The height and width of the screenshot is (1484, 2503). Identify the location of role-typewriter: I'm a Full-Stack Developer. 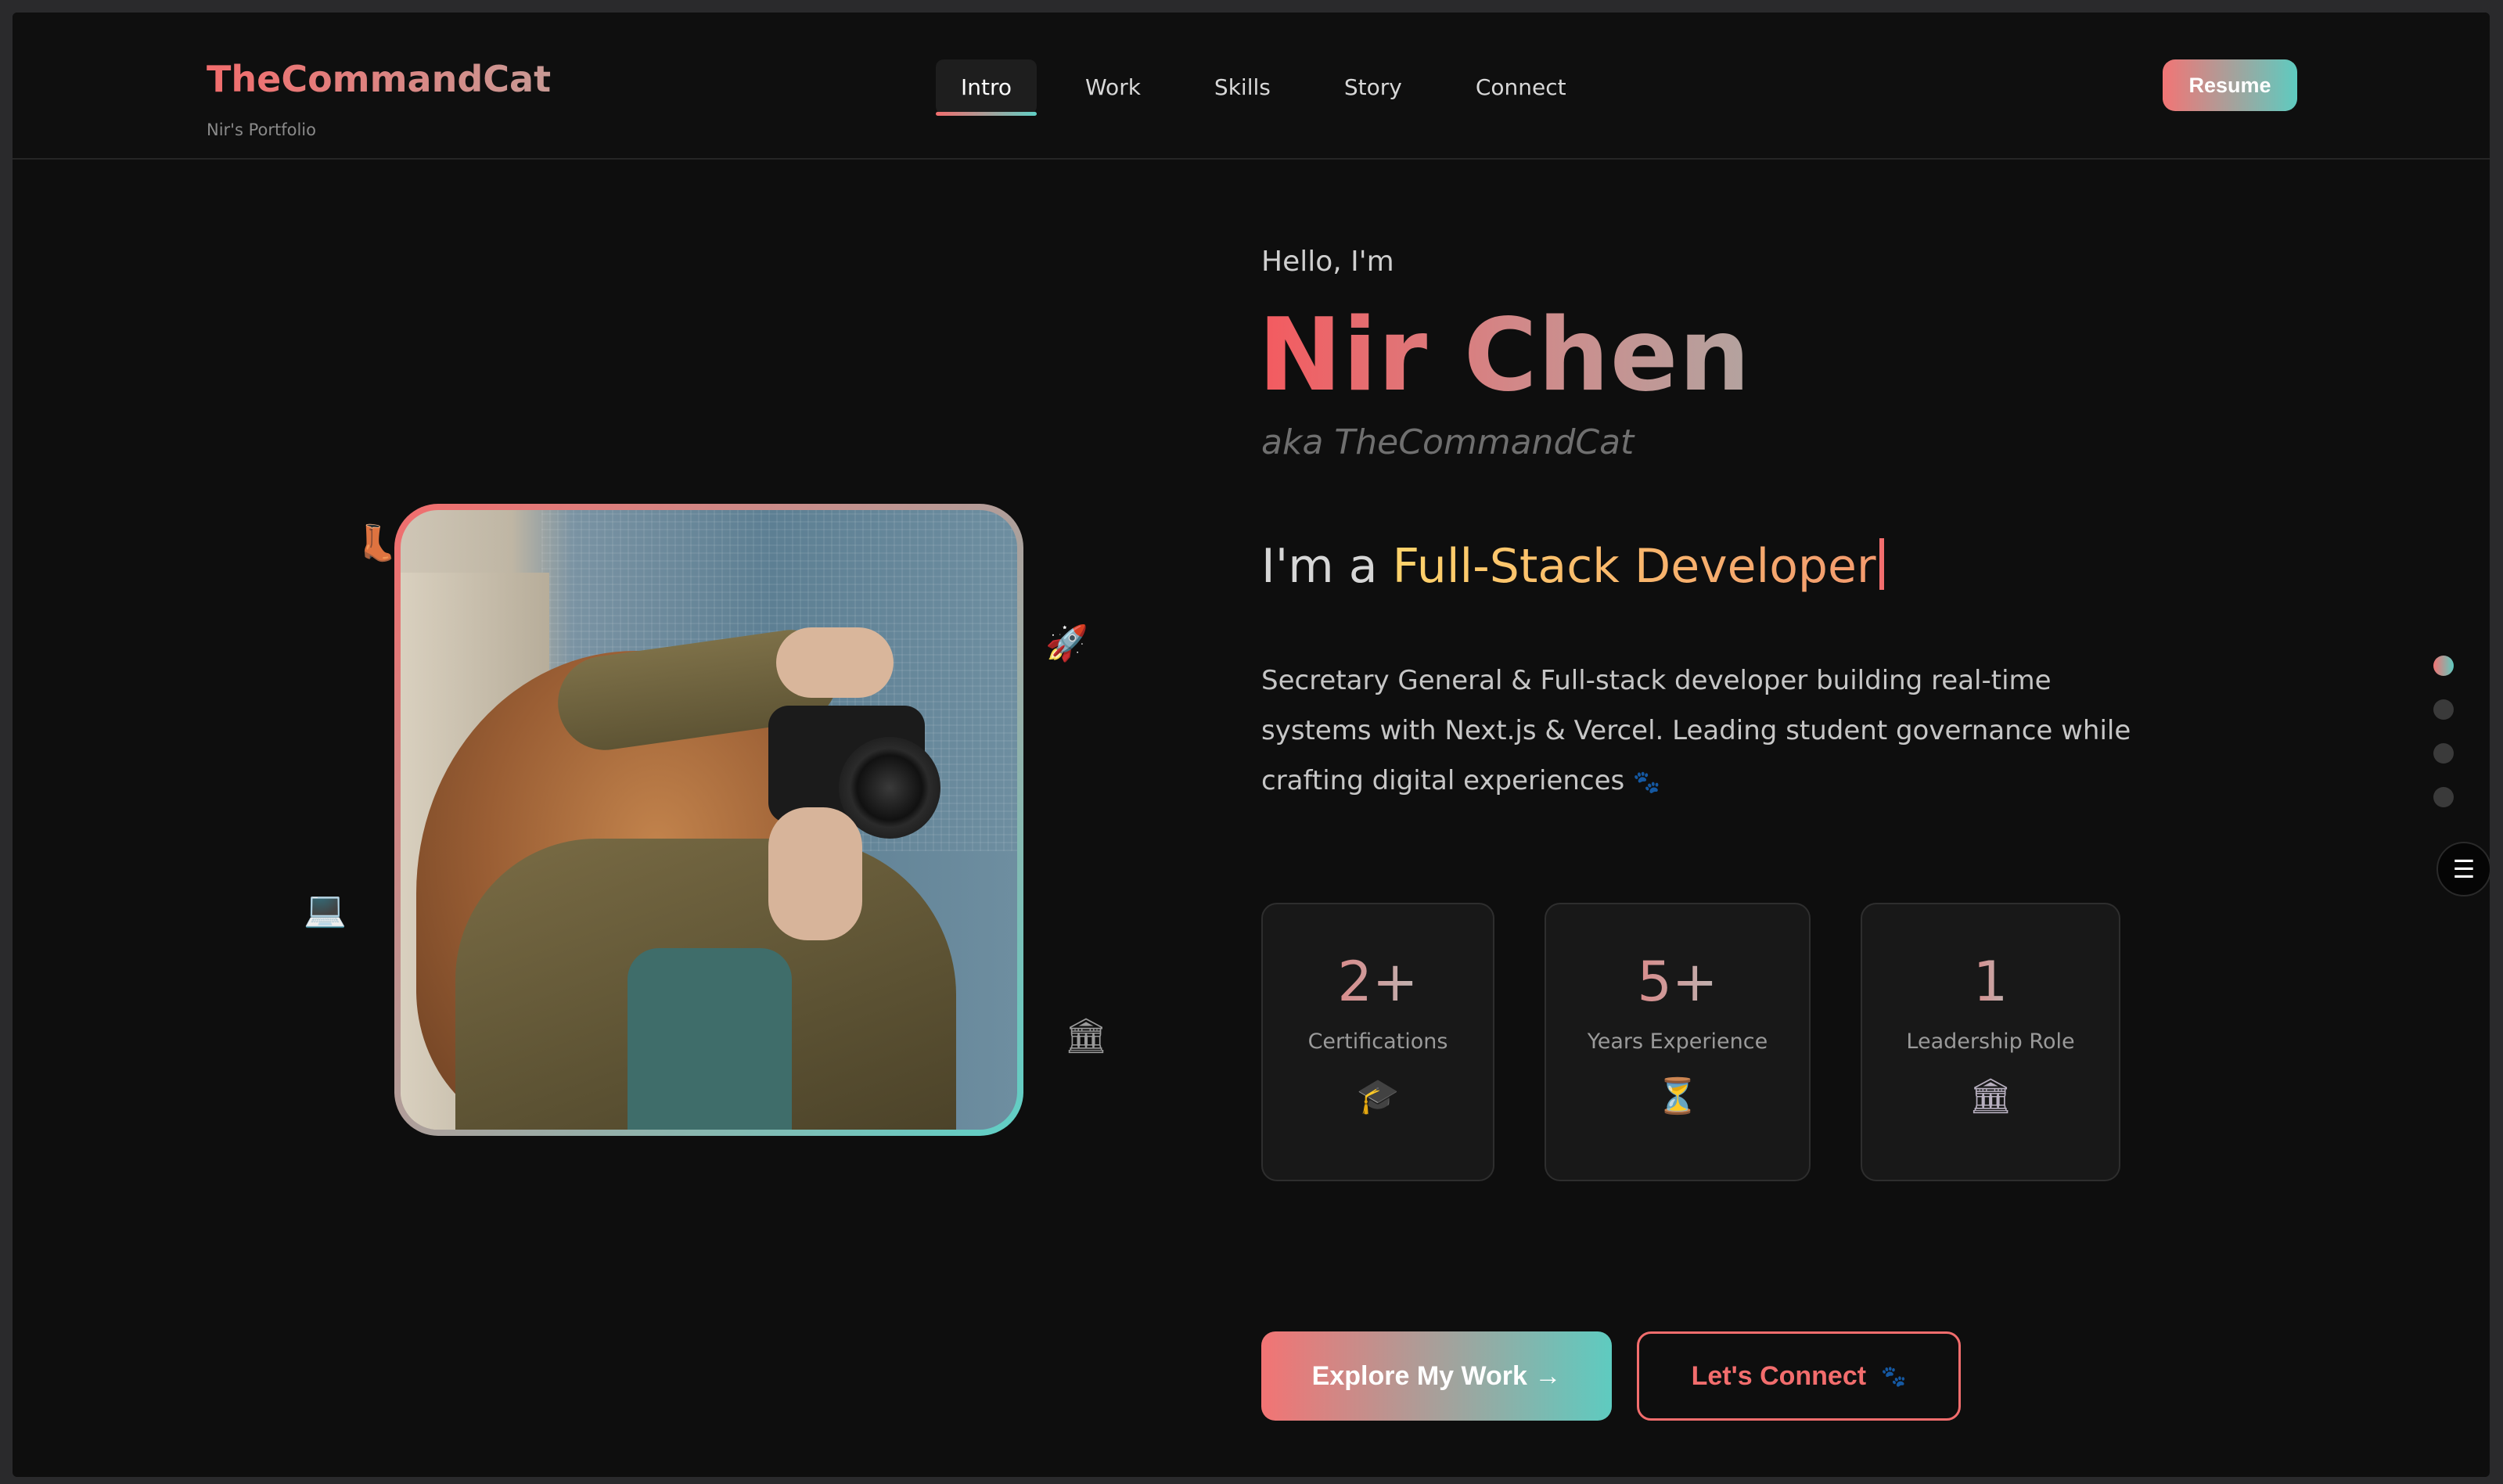
(1572, 566).